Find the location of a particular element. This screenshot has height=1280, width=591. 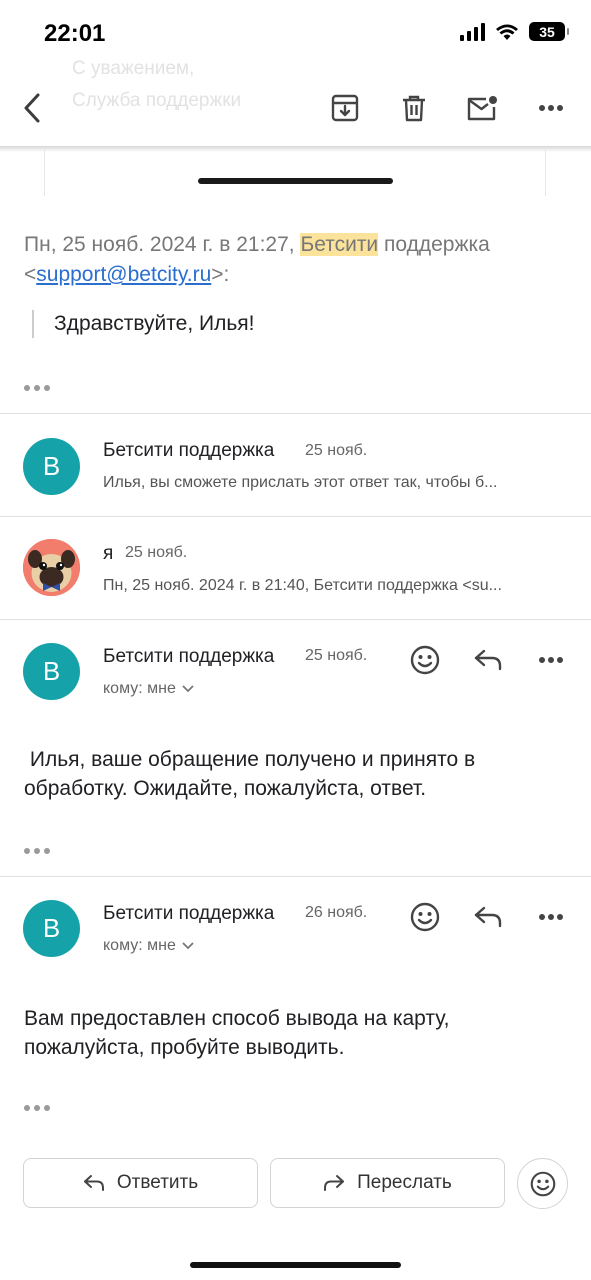

reply-action-button: Ответить is located at coordinates (140, 1183).